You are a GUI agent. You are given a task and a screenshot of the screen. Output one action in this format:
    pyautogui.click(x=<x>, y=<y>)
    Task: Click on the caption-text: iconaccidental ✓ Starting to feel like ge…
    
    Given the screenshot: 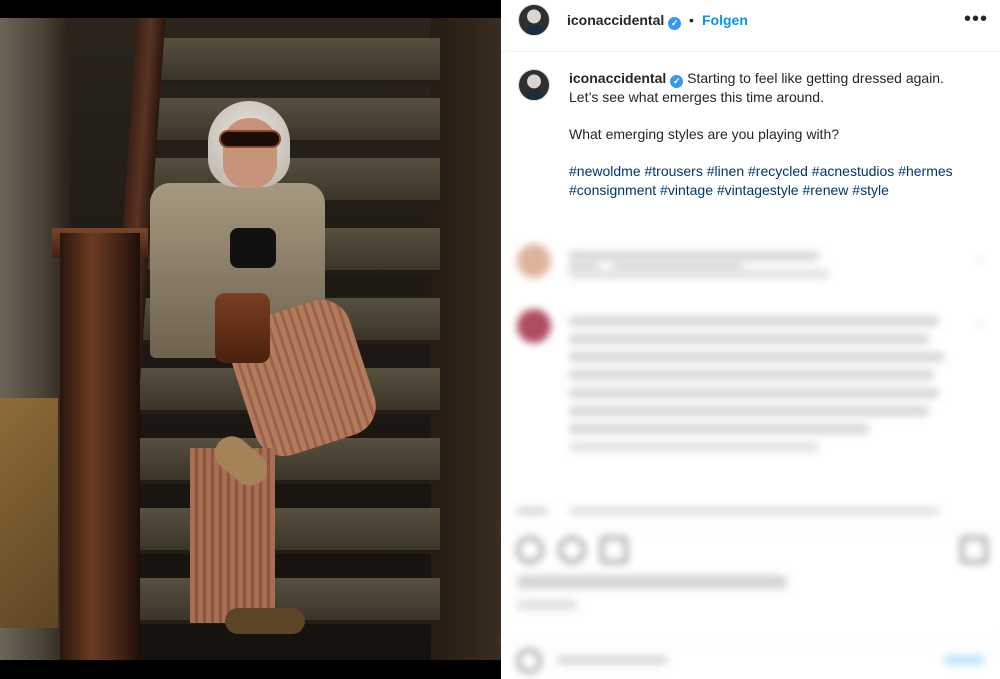 What is the action you would take?
    pyautogui.click(x=774, y=134)
    